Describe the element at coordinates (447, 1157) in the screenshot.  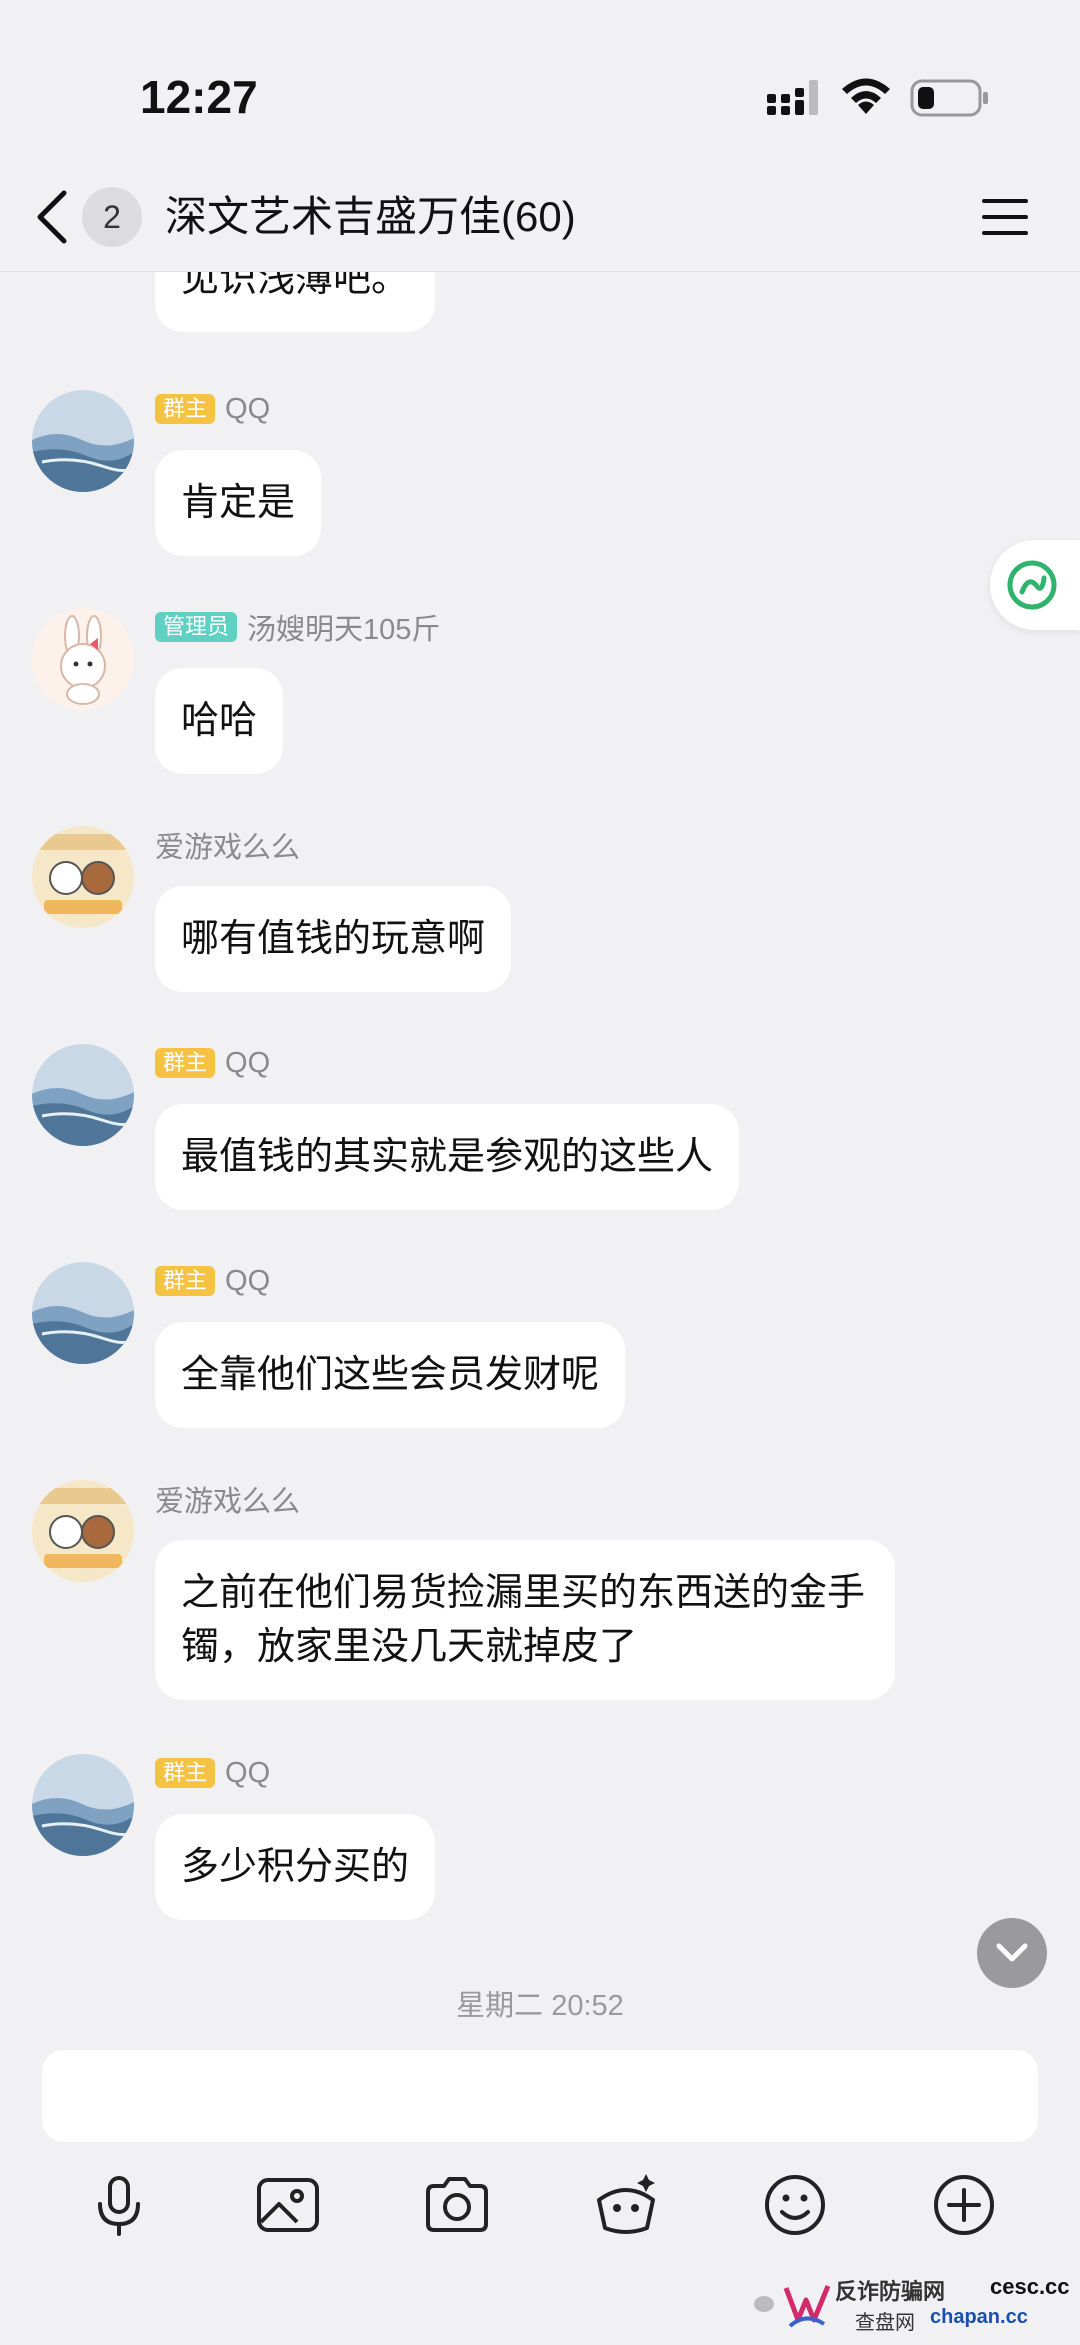
I see `message-bubble: 最值钱的其实就是参观的这些人` at that location.